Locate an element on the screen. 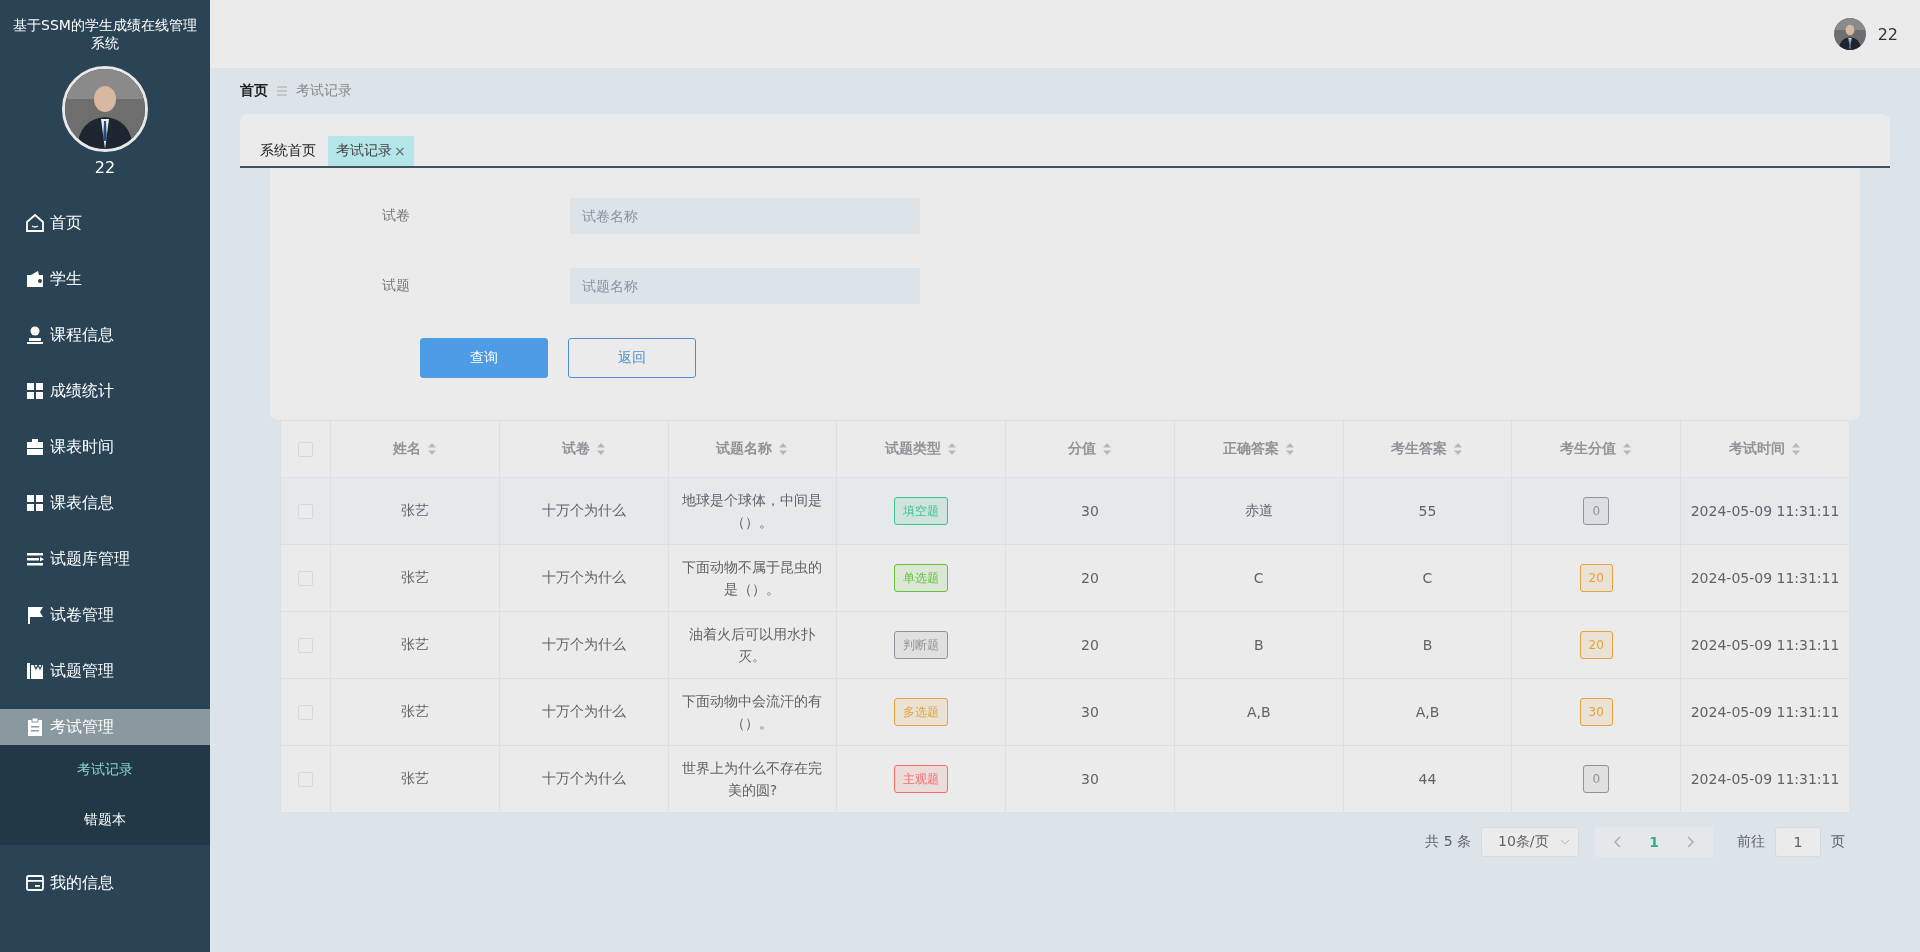 The image size is (1920, 952). menu-item: 试题管理 is located at coordinates (105, 671).